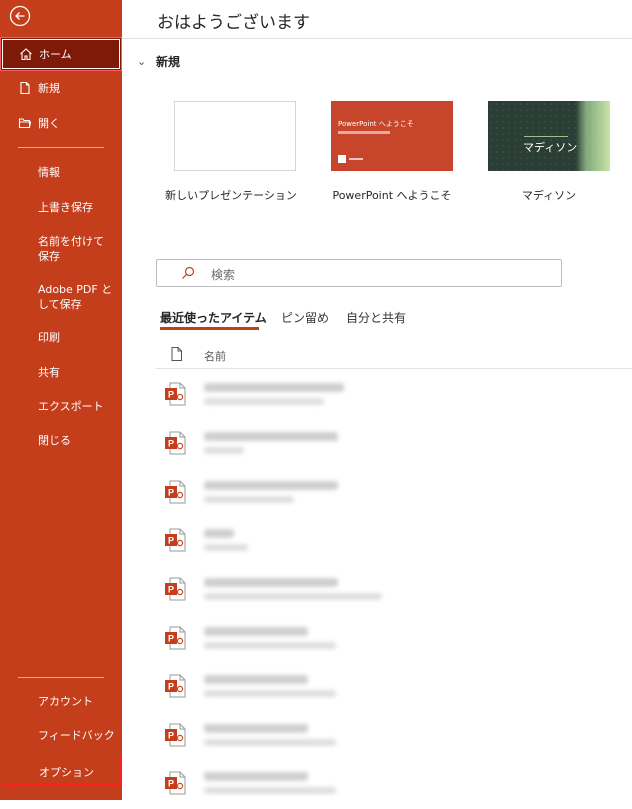 This screenshot has width=632, height=809. Describe the element at coordinates (550, 147) in the screenshot. I see `template-madison-thumb-title: マディソン` at that location.